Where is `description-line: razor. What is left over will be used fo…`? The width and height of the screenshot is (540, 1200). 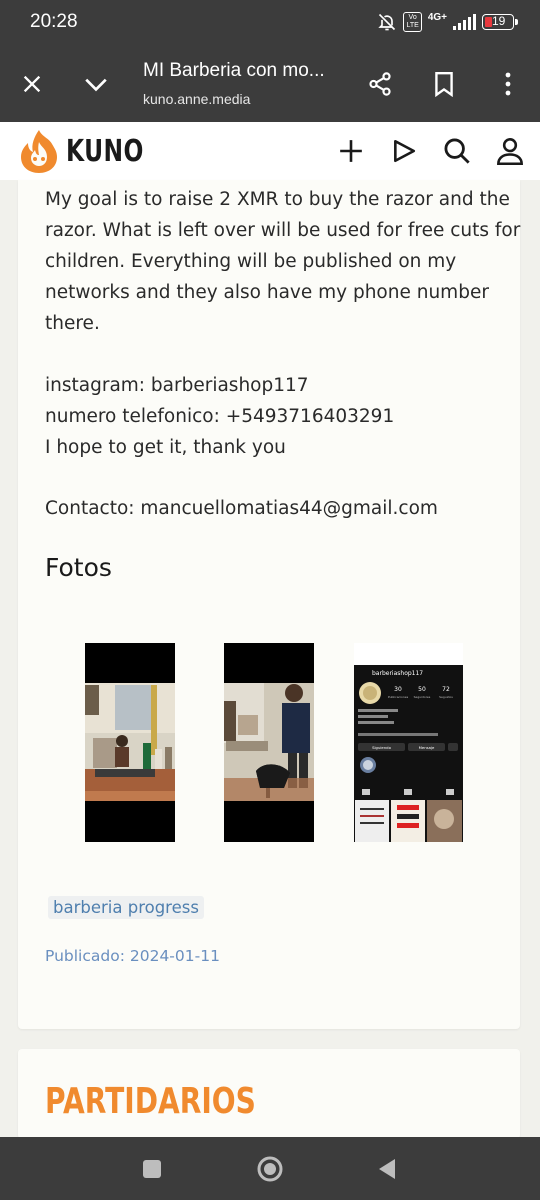
description-line: razor. What is left over will be used fo… is located at coordinates (283, 230).